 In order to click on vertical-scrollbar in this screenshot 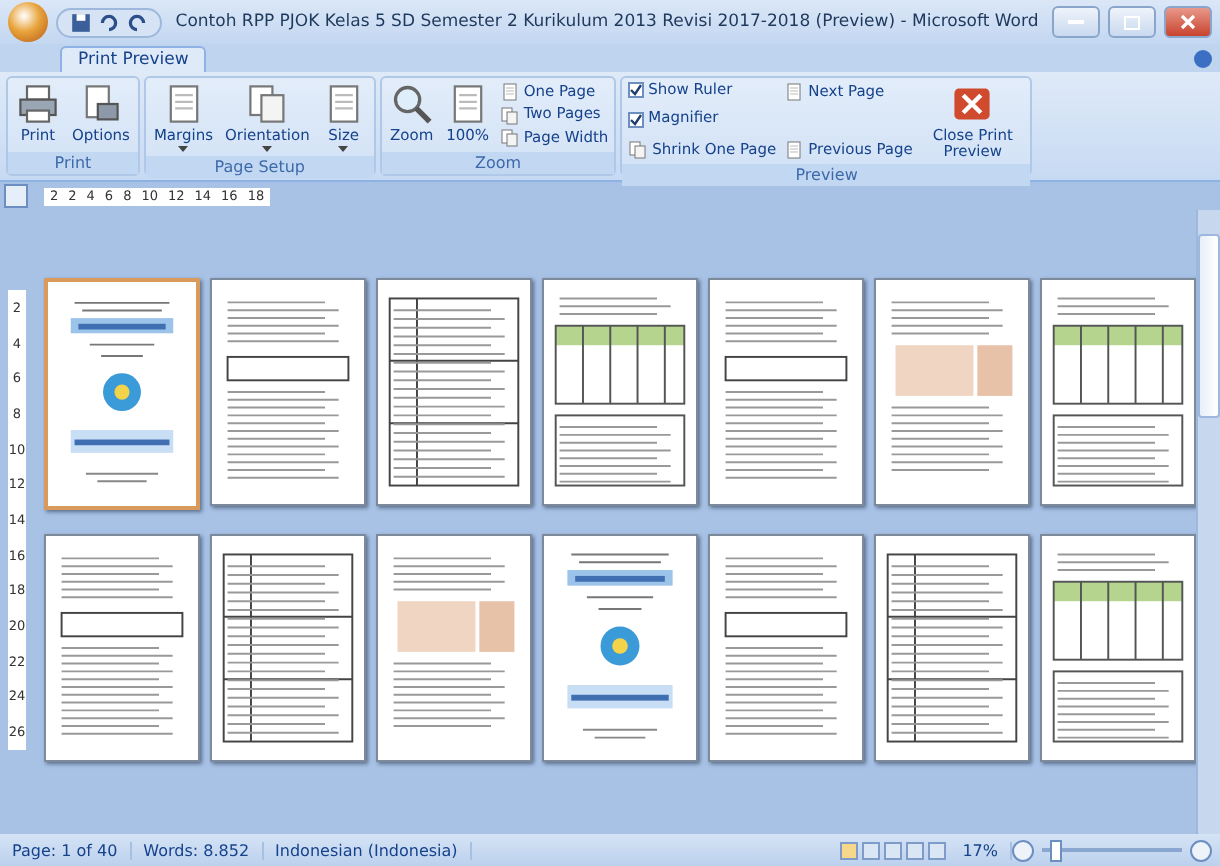, I will do `click(1208, 522)`.